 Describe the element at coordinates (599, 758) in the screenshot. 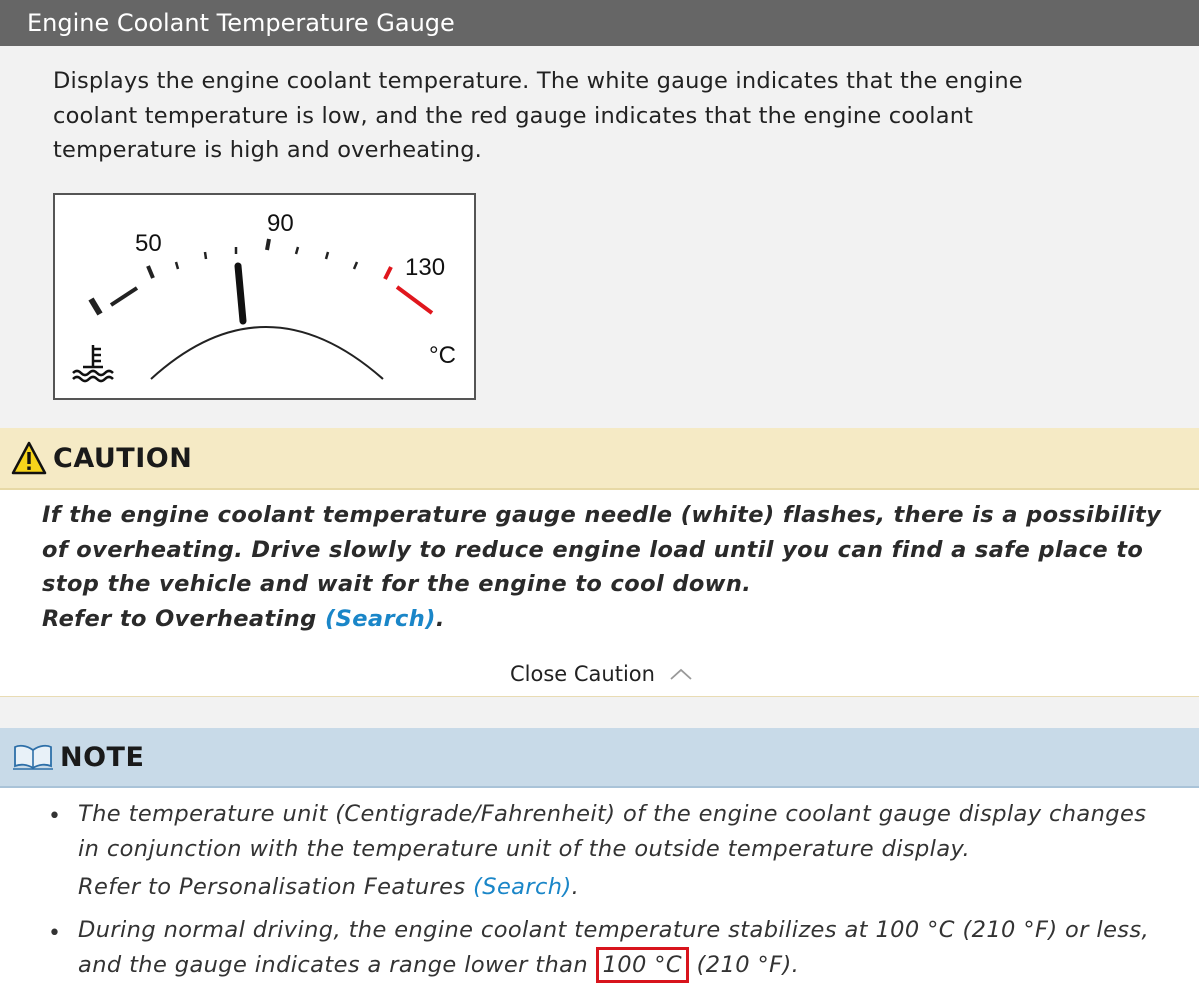

I see `note-header: NOTE` at that location.